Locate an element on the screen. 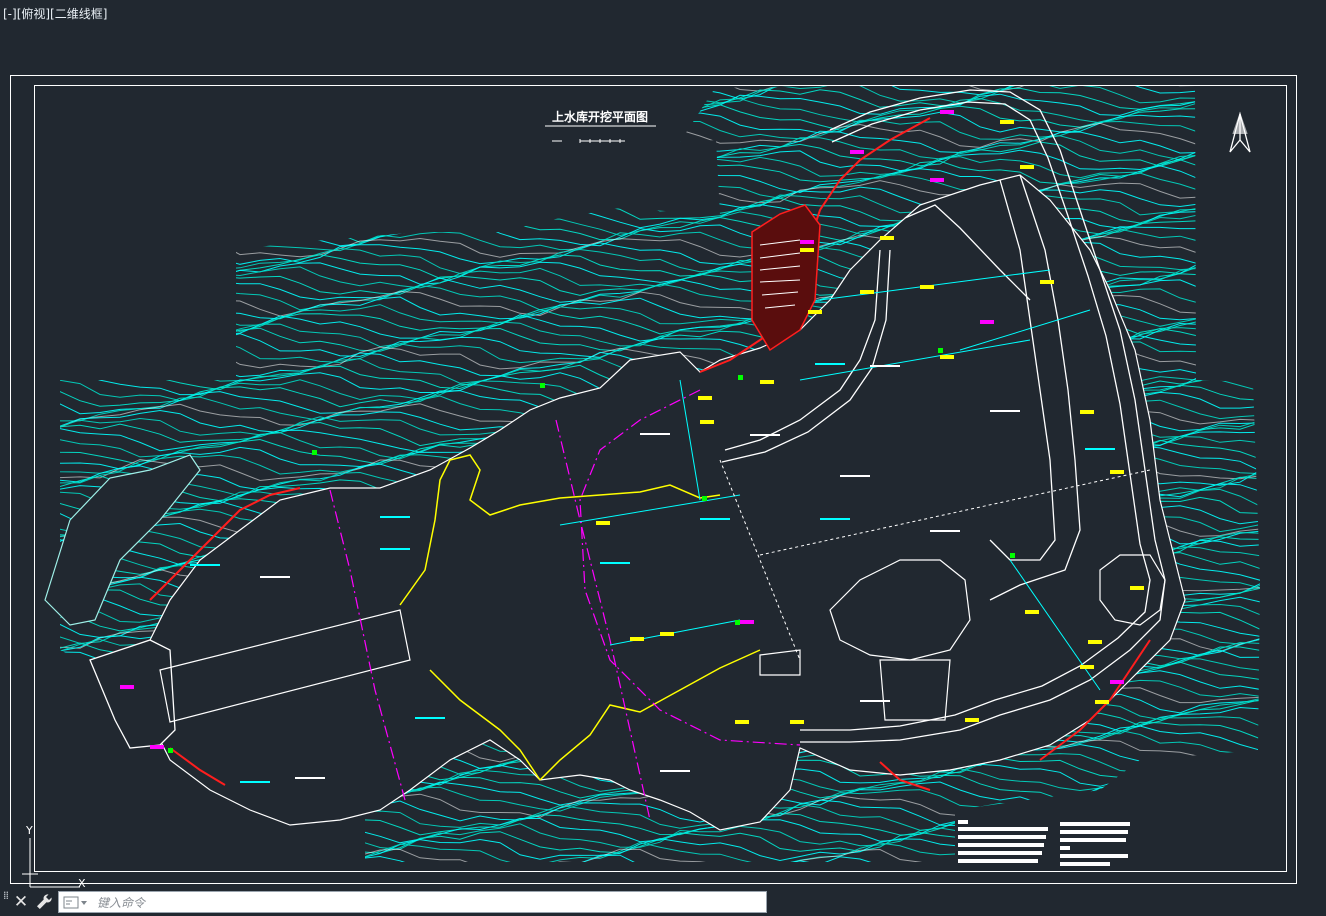  wrench-icon is located at coordinates (44, 902).